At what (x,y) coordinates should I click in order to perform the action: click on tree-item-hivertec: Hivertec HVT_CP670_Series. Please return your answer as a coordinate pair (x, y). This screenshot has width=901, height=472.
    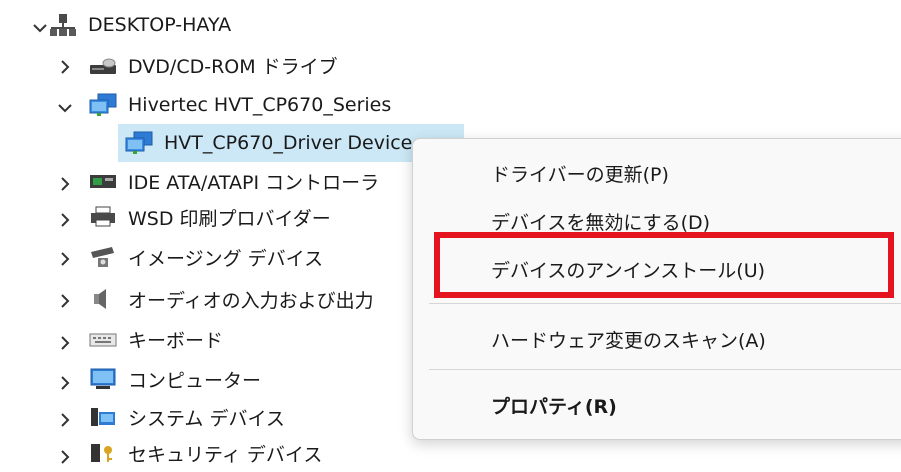
    Looking at the image, I should click on (239, 105).